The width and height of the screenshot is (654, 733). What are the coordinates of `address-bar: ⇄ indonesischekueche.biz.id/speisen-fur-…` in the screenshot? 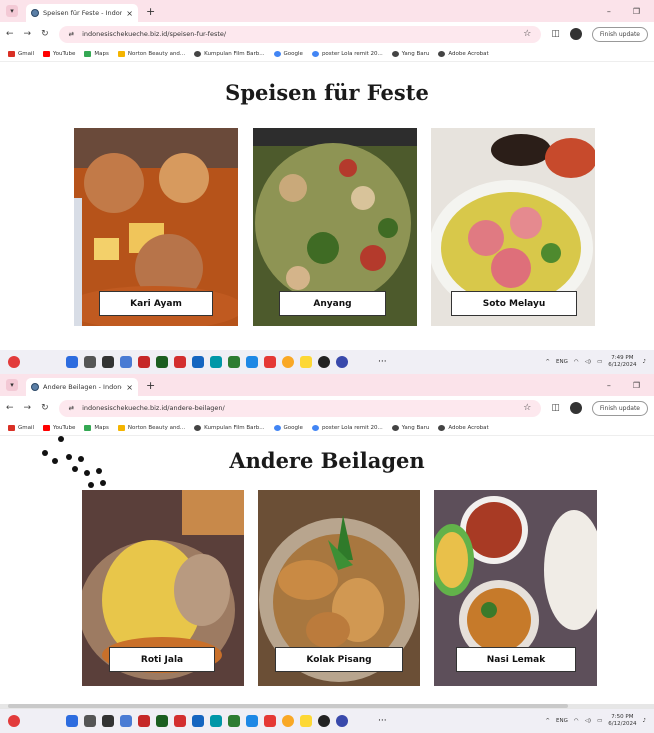 It's located at (300, 34).